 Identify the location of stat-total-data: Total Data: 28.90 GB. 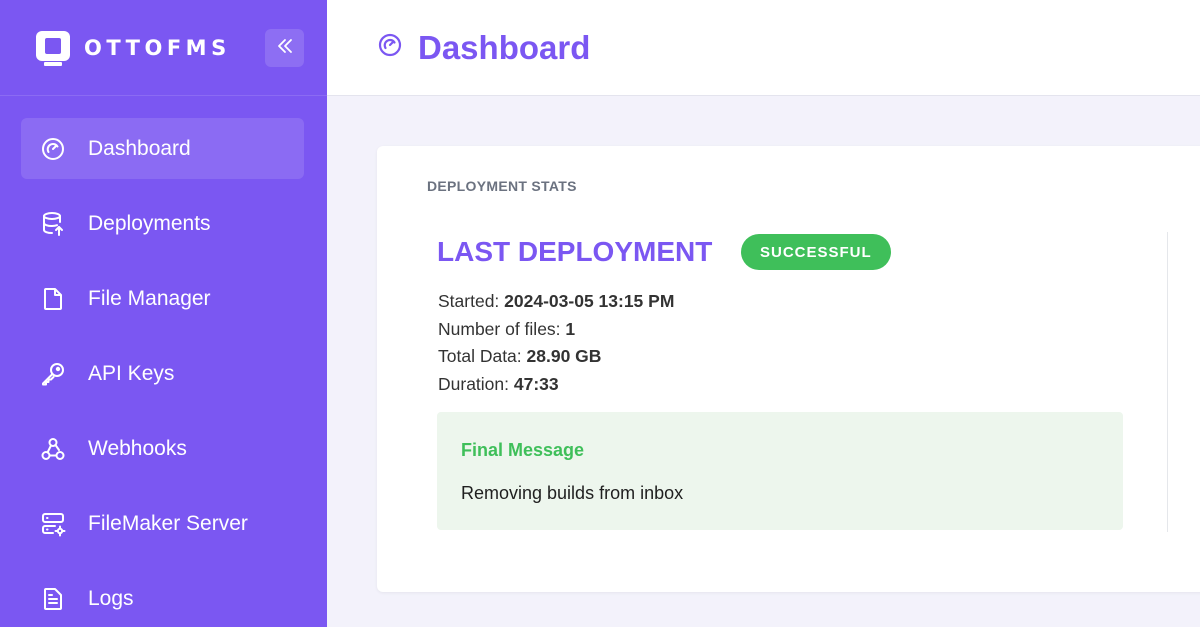
(556, 357).